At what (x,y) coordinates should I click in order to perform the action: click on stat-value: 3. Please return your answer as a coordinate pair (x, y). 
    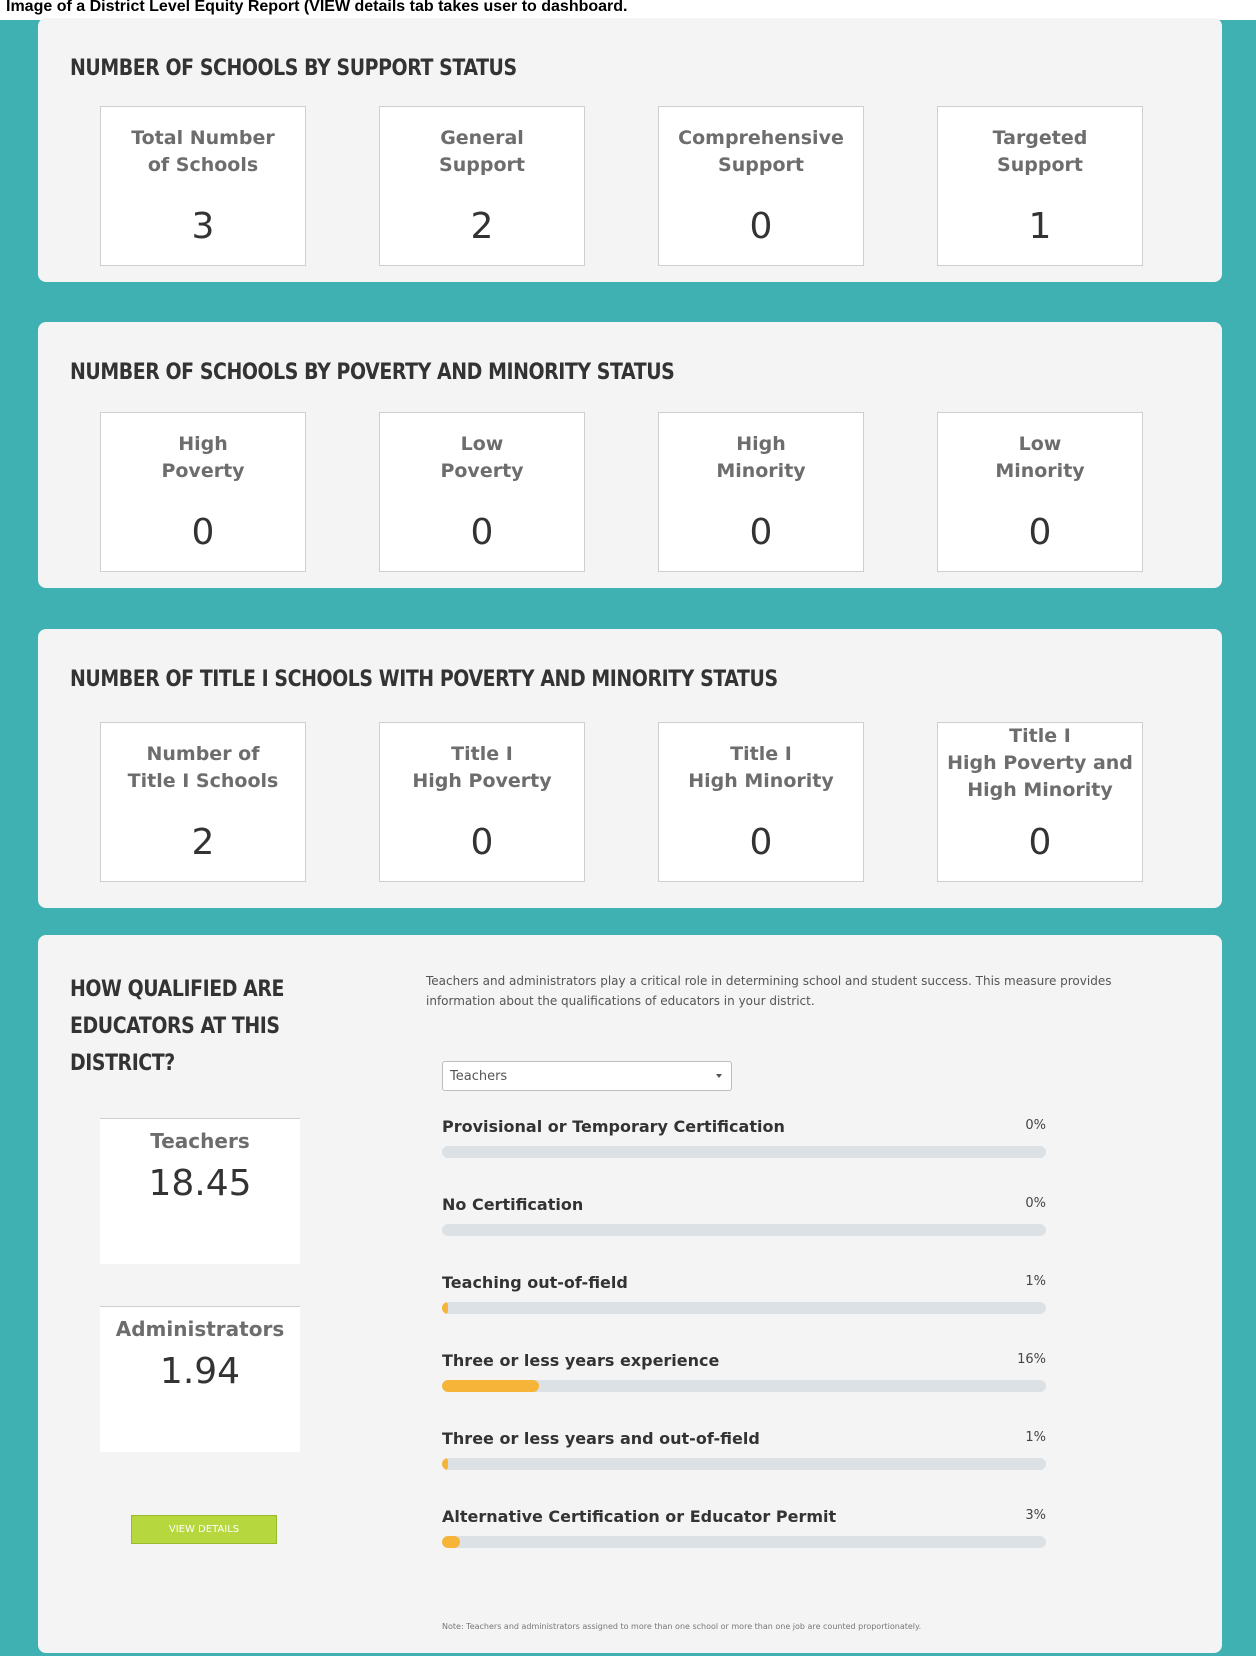
    Looking at the image, I should click on (203, 226).